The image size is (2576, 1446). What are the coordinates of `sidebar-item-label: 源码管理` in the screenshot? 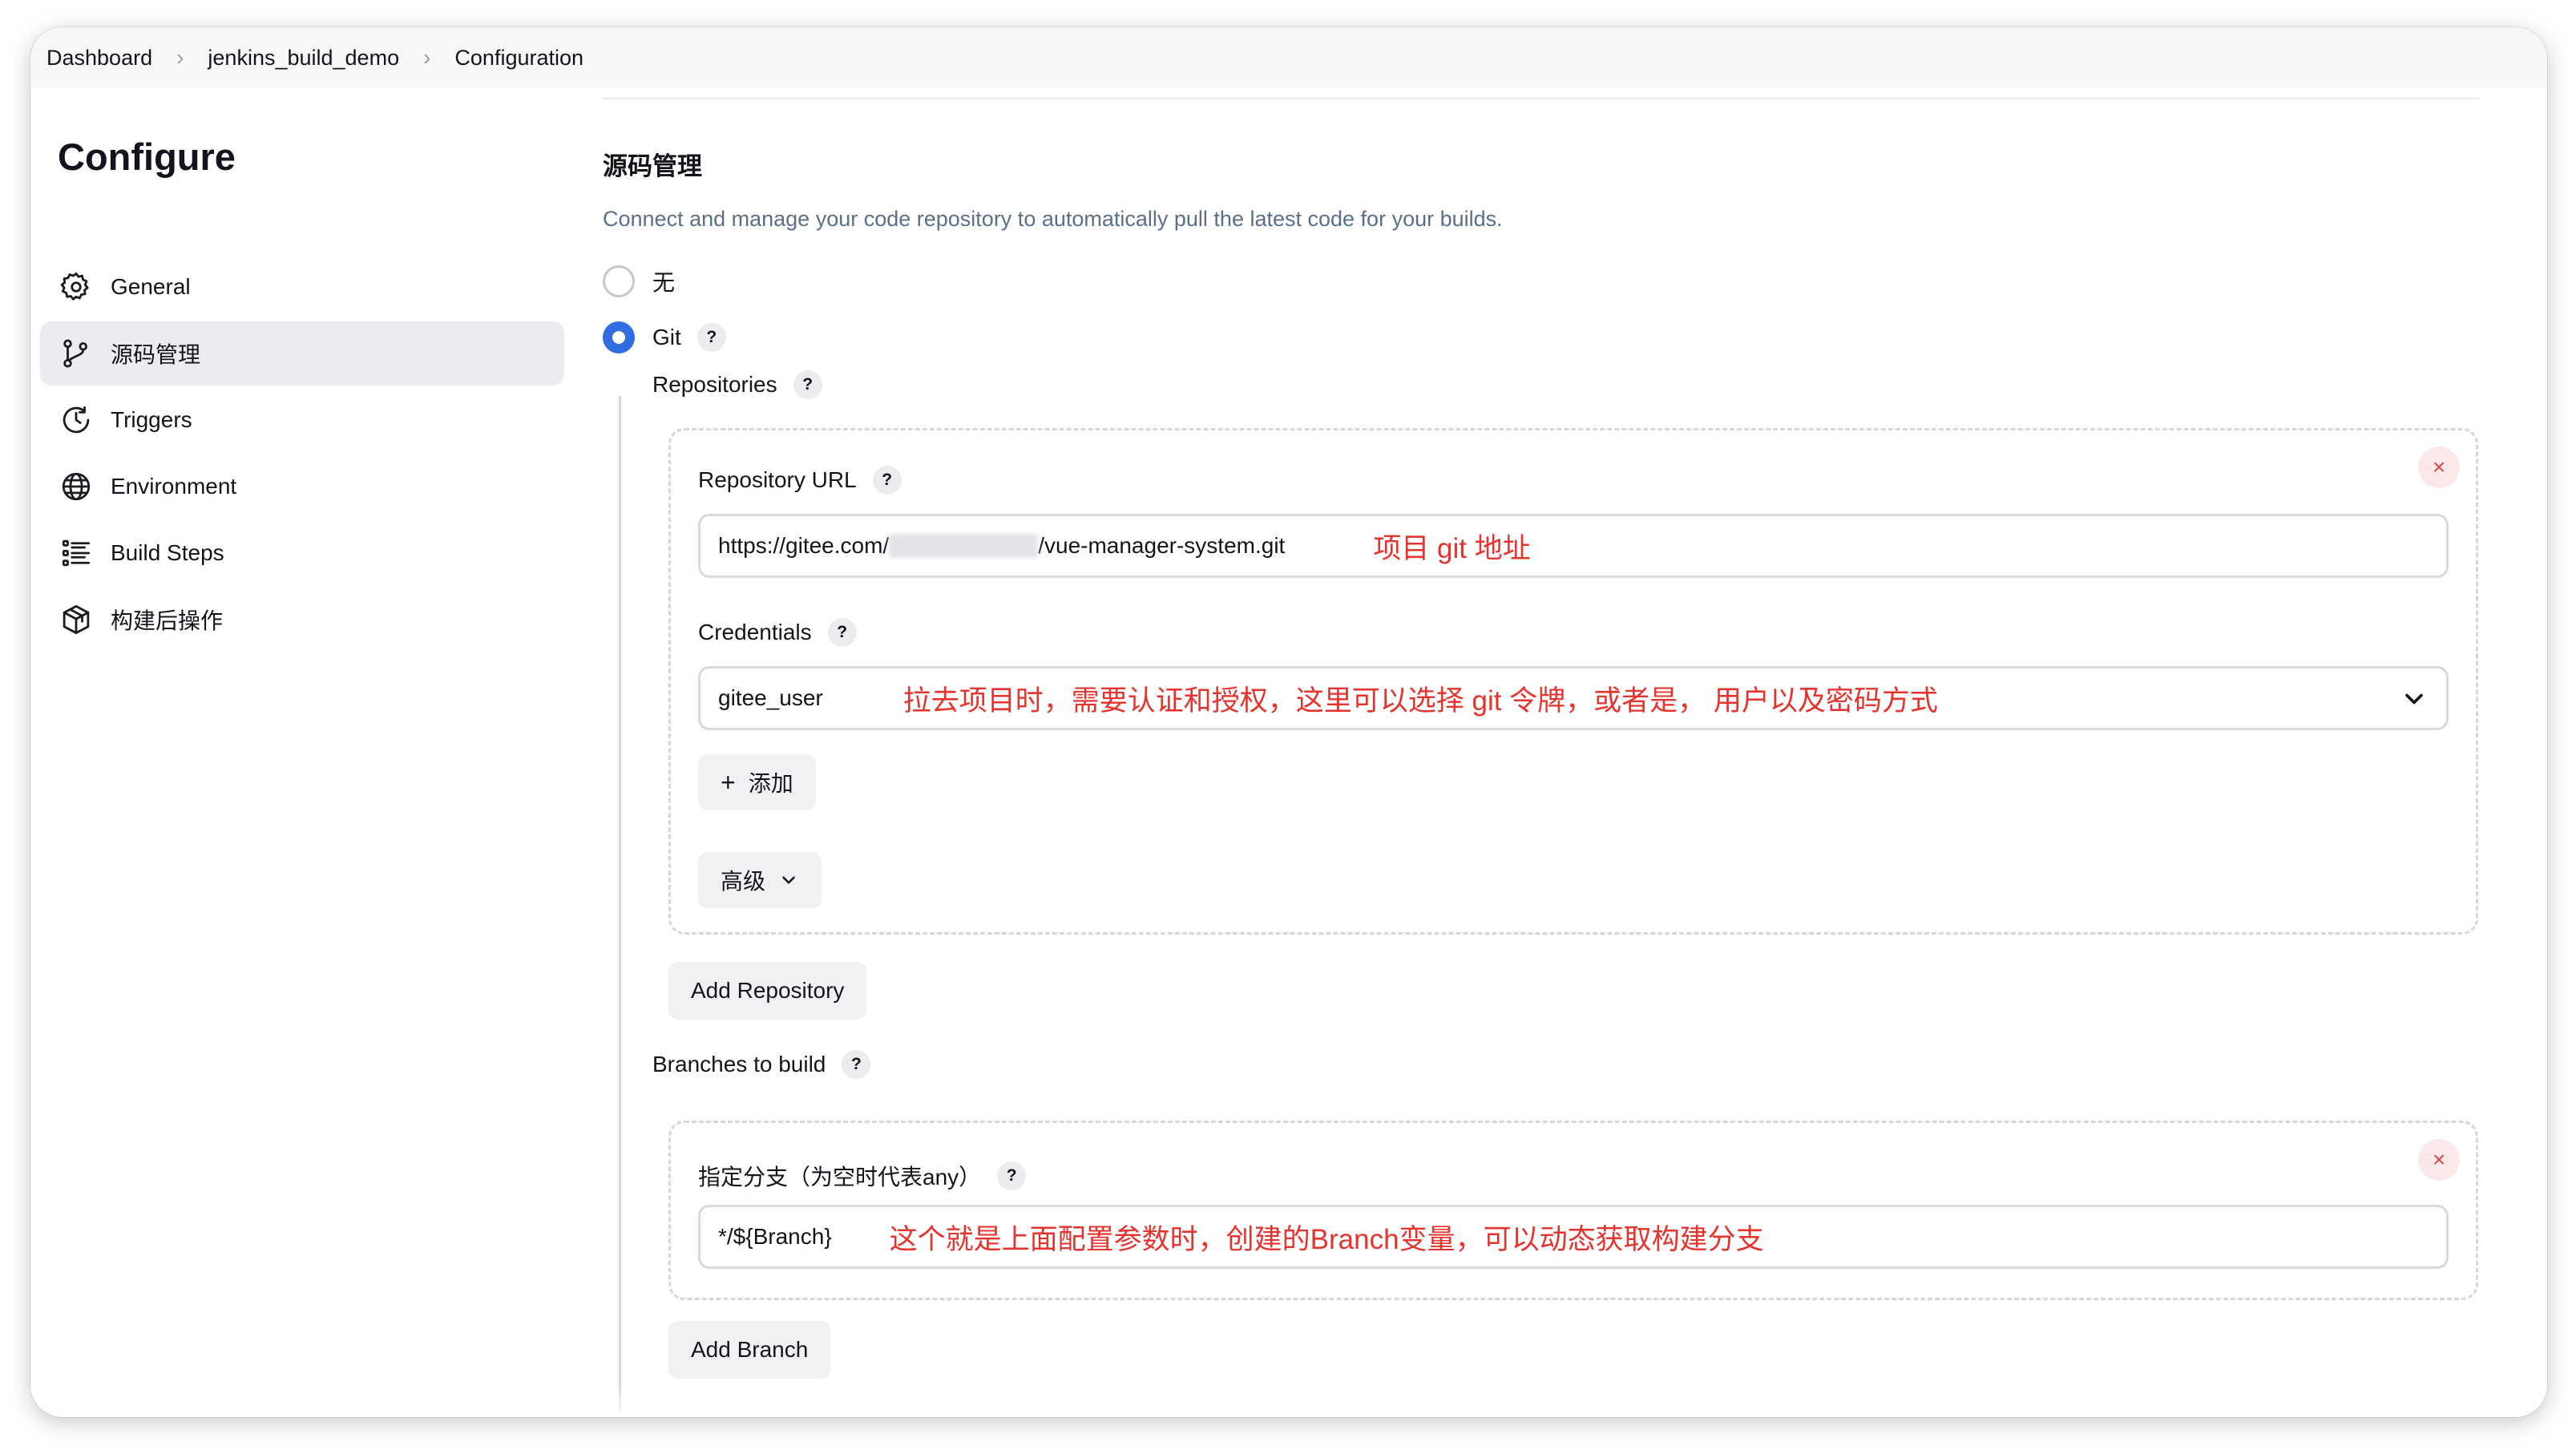 It's located at (156, 354).